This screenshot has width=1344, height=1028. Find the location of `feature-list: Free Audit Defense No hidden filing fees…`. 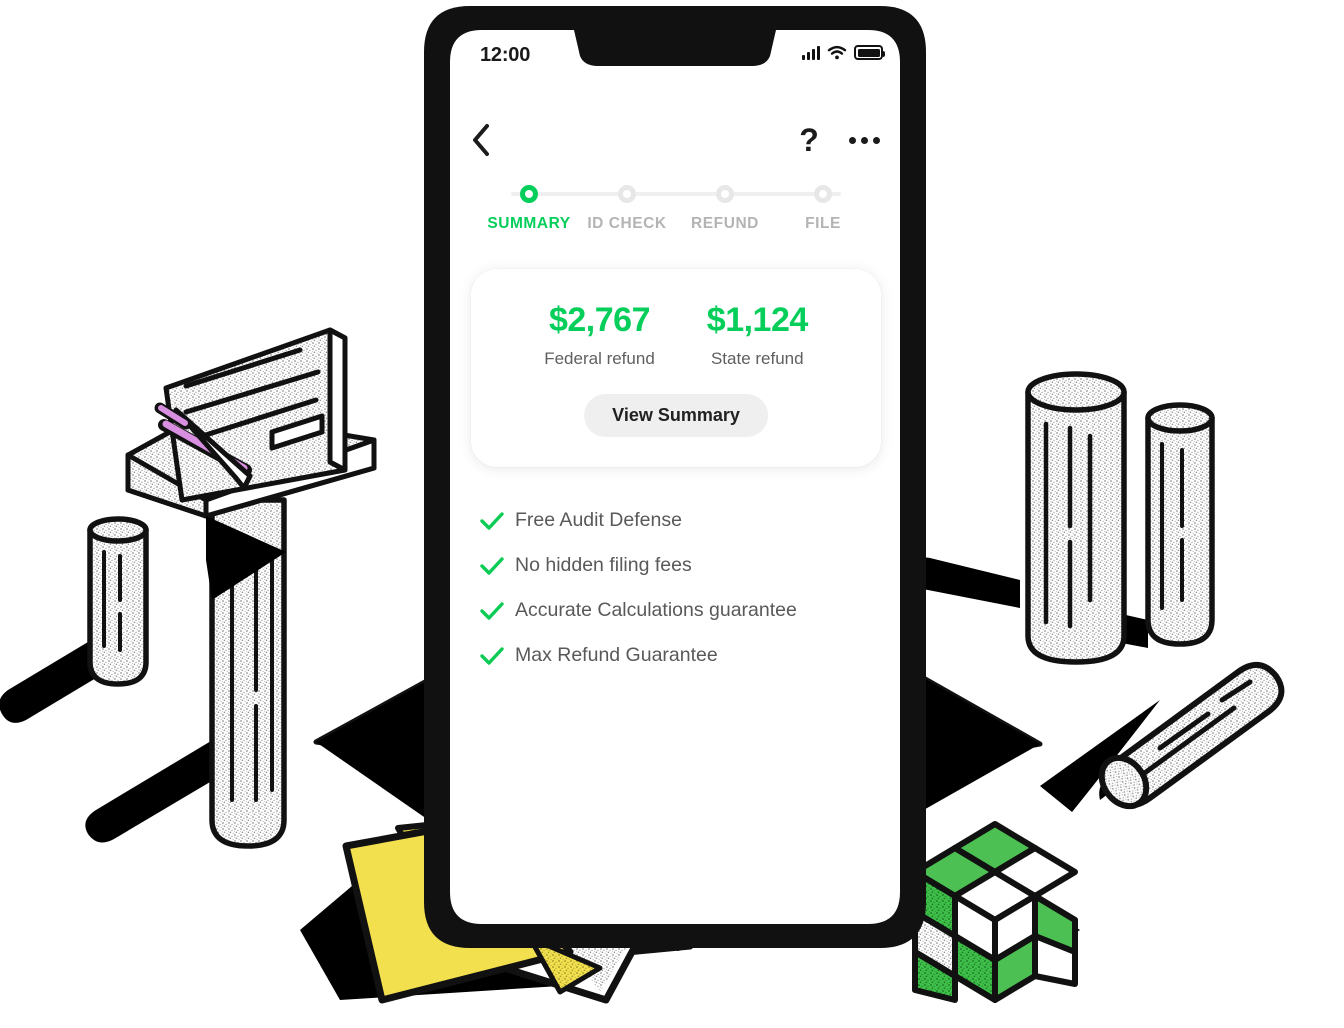

feature-list: Free Audit Defense No hidden filing fees… is located at coordinates (679, 588).